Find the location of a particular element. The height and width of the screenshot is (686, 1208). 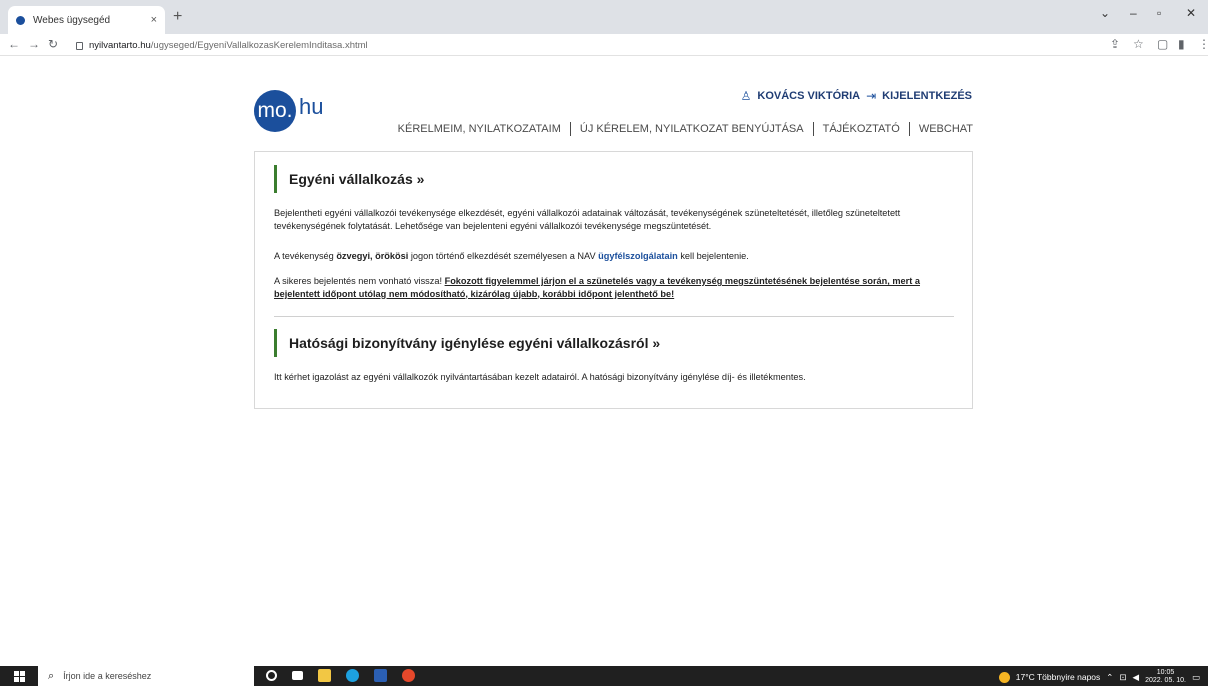

profile-icon: ▮ is located at coordinates (1181, 44).